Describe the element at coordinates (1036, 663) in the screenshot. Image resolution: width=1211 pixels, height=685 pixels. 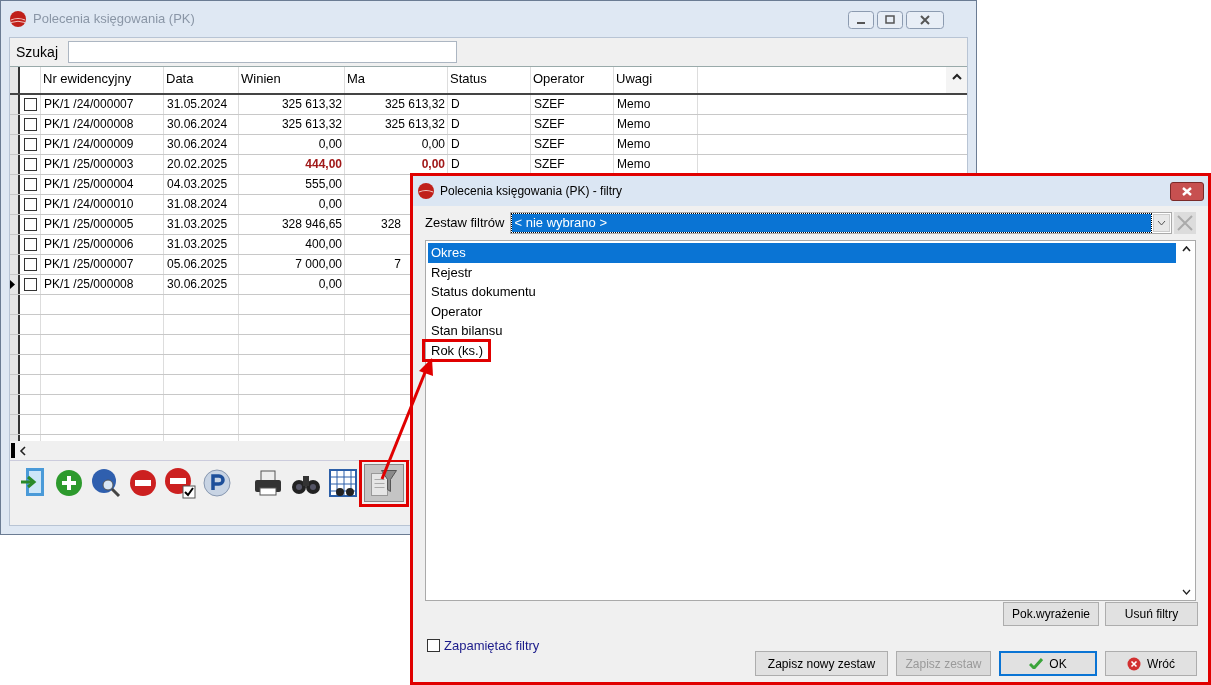
I see `checkmark-icon` at that location.